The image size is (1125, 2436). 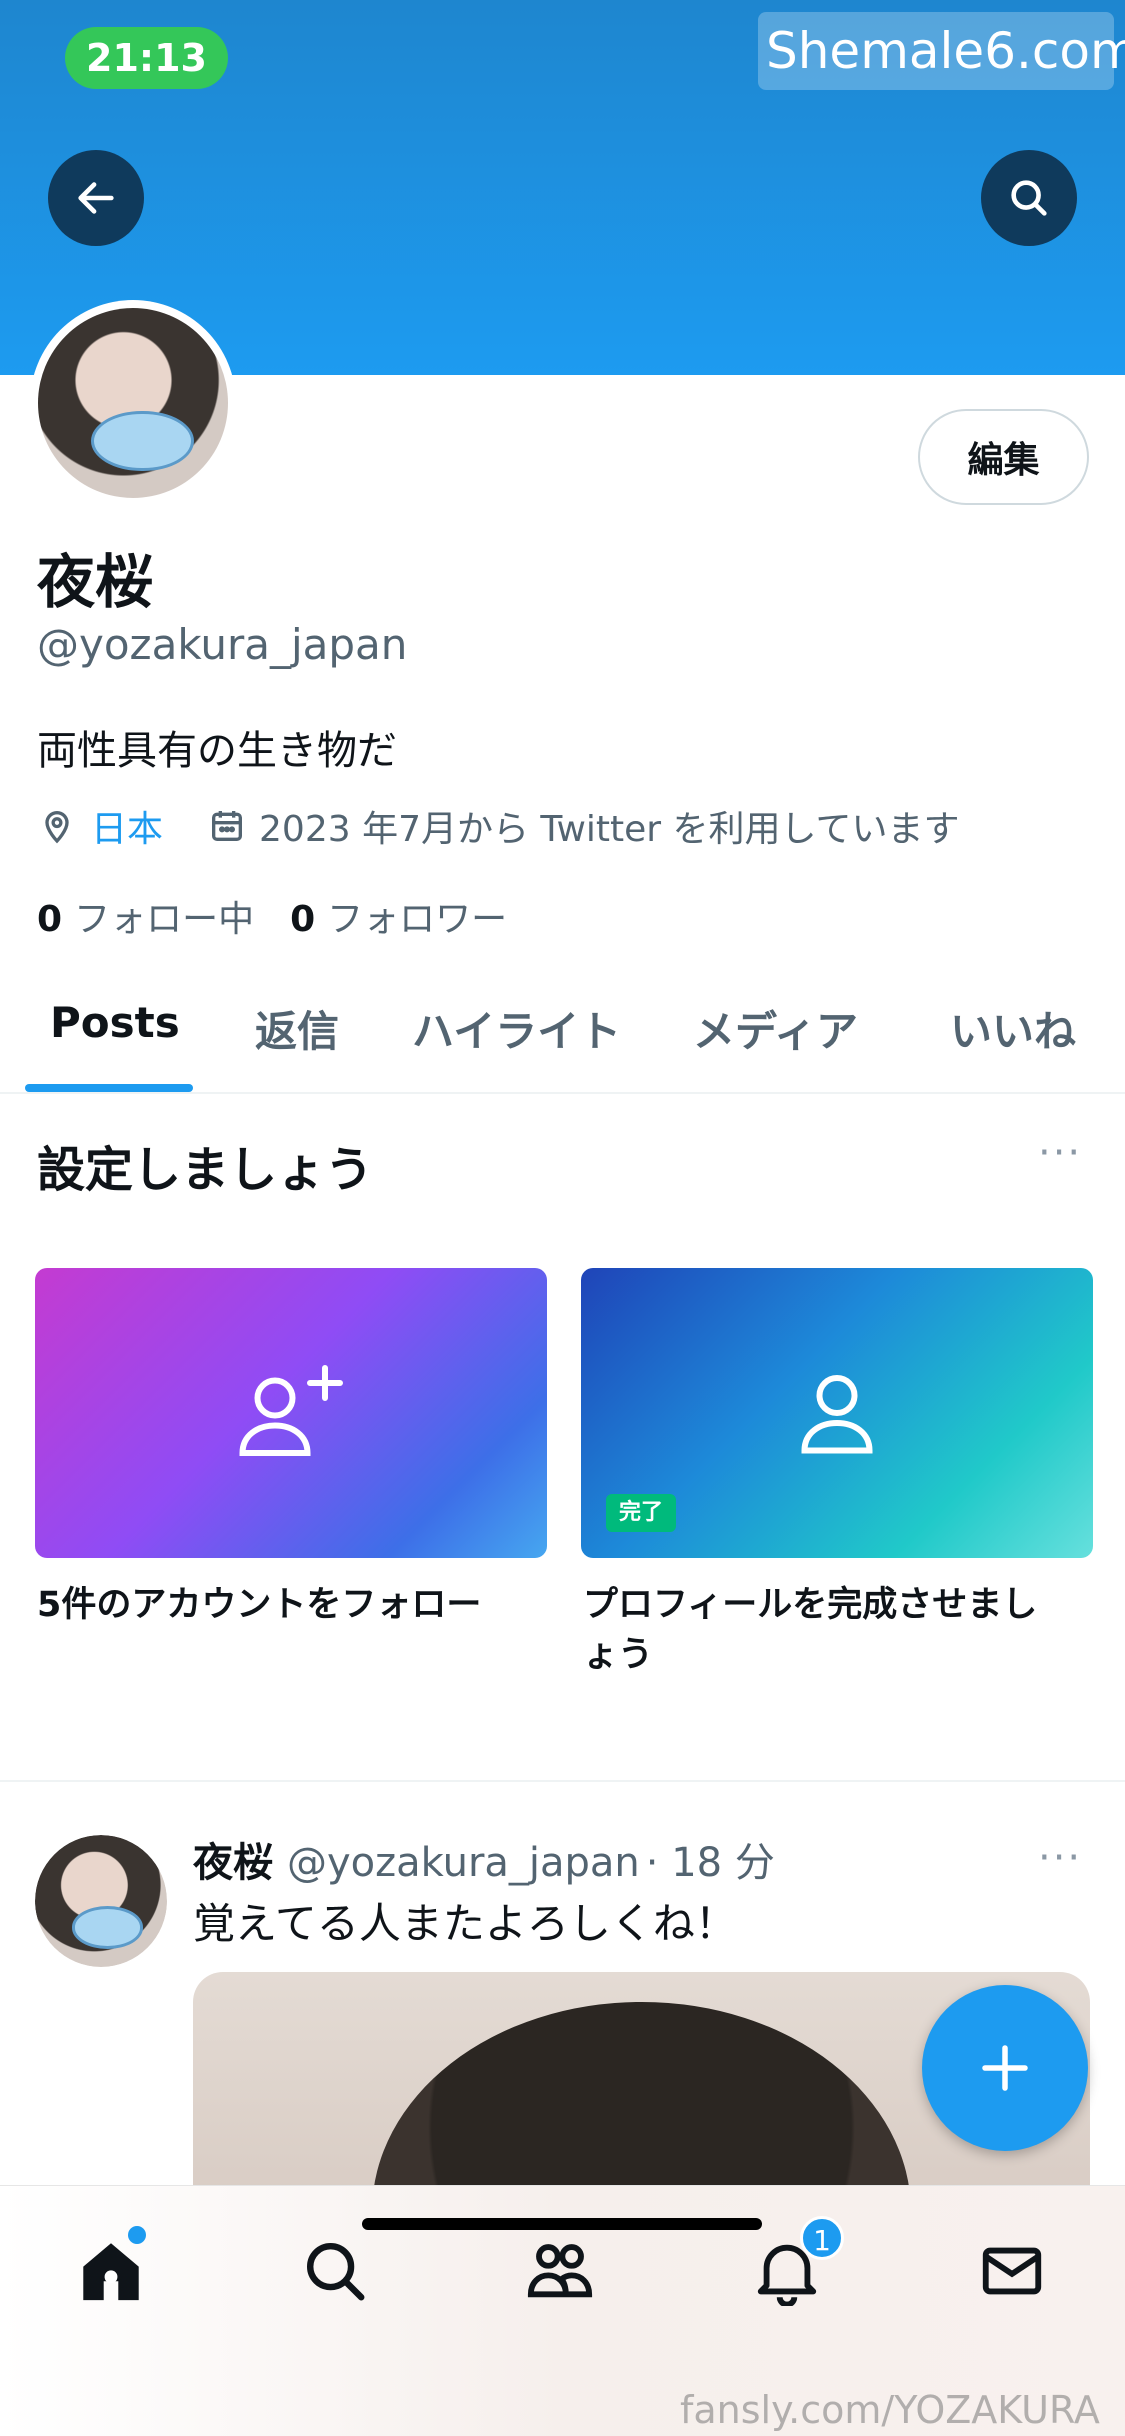 I want to click on profile-tabs: Posts 返信 ハイライト メディア いいね, so click(x=562, y=1027).